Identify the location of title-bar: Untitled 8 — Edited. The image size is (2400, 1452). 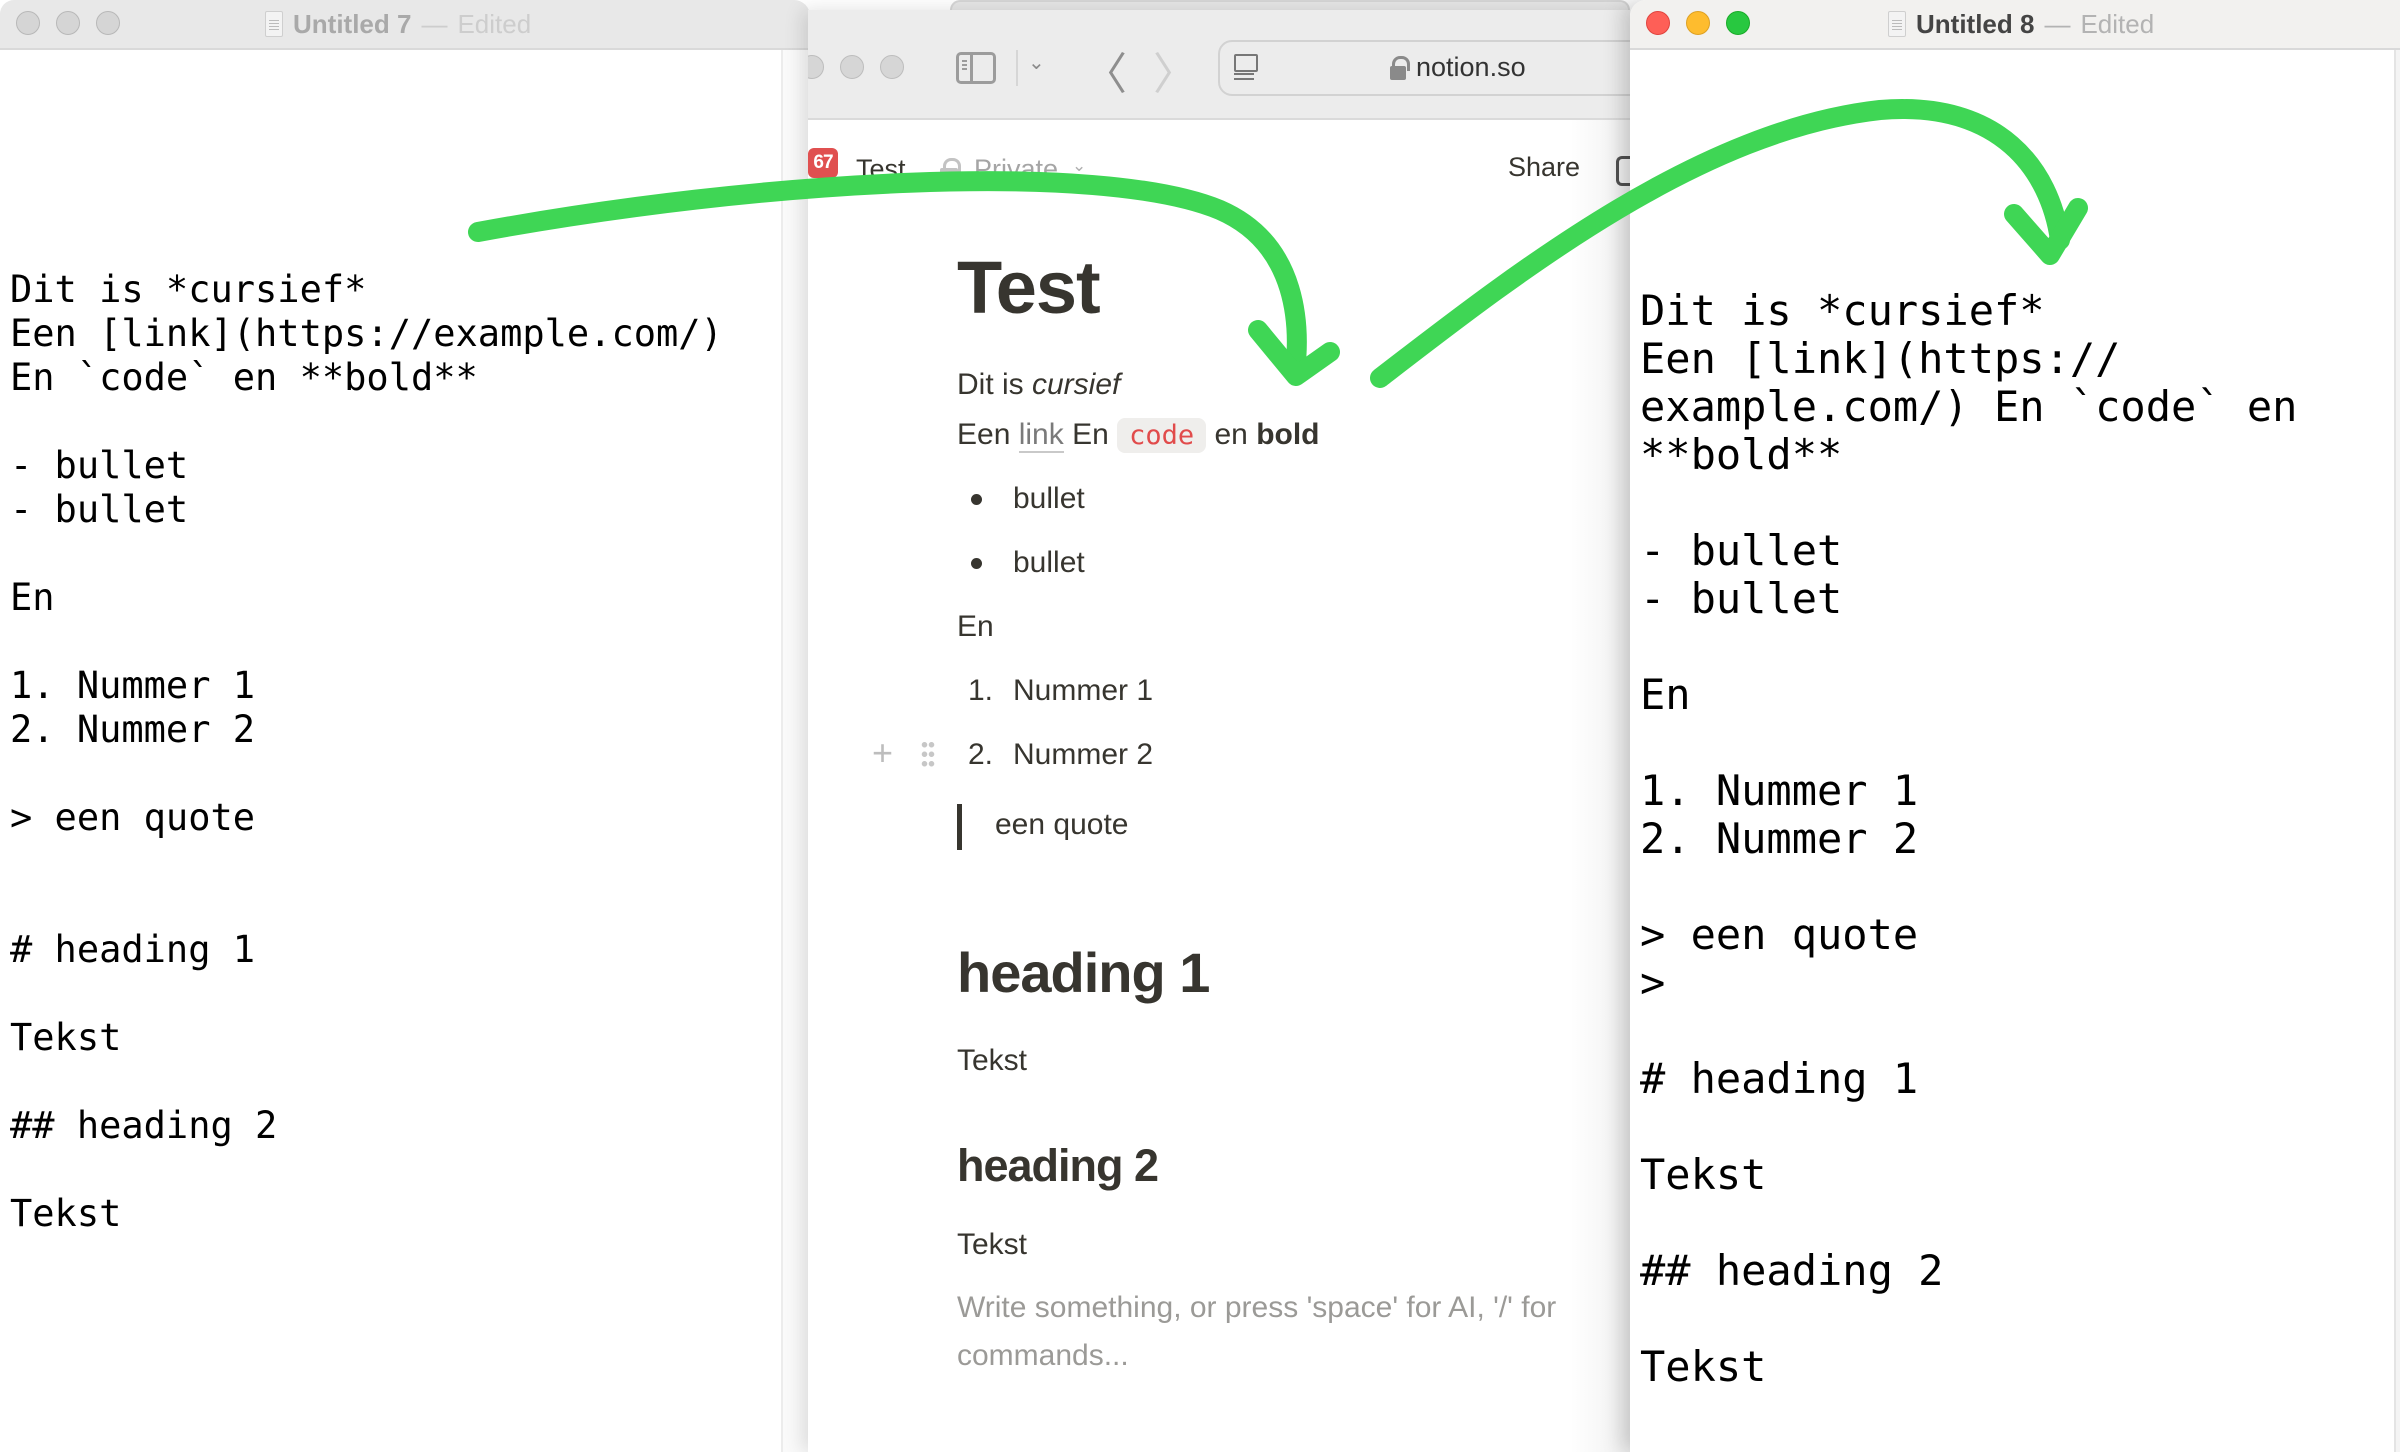
(2015, 25).